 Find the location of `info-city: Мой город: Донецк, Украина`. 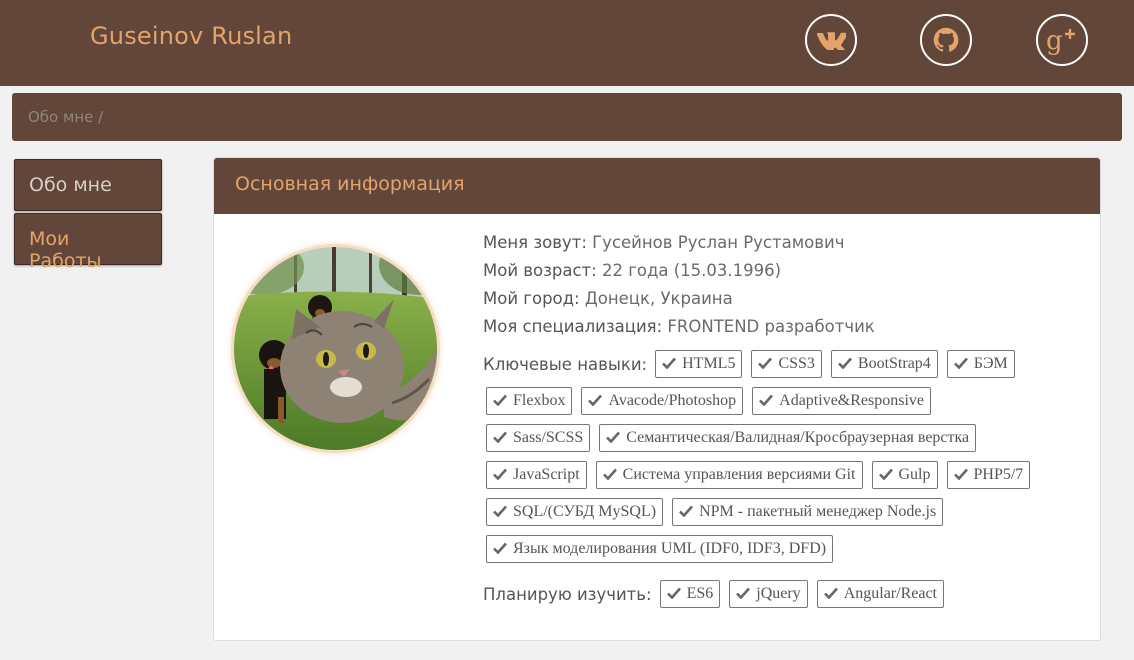

info-city: Мой город: Донецк, Украина is located at coordinates (783, 299).